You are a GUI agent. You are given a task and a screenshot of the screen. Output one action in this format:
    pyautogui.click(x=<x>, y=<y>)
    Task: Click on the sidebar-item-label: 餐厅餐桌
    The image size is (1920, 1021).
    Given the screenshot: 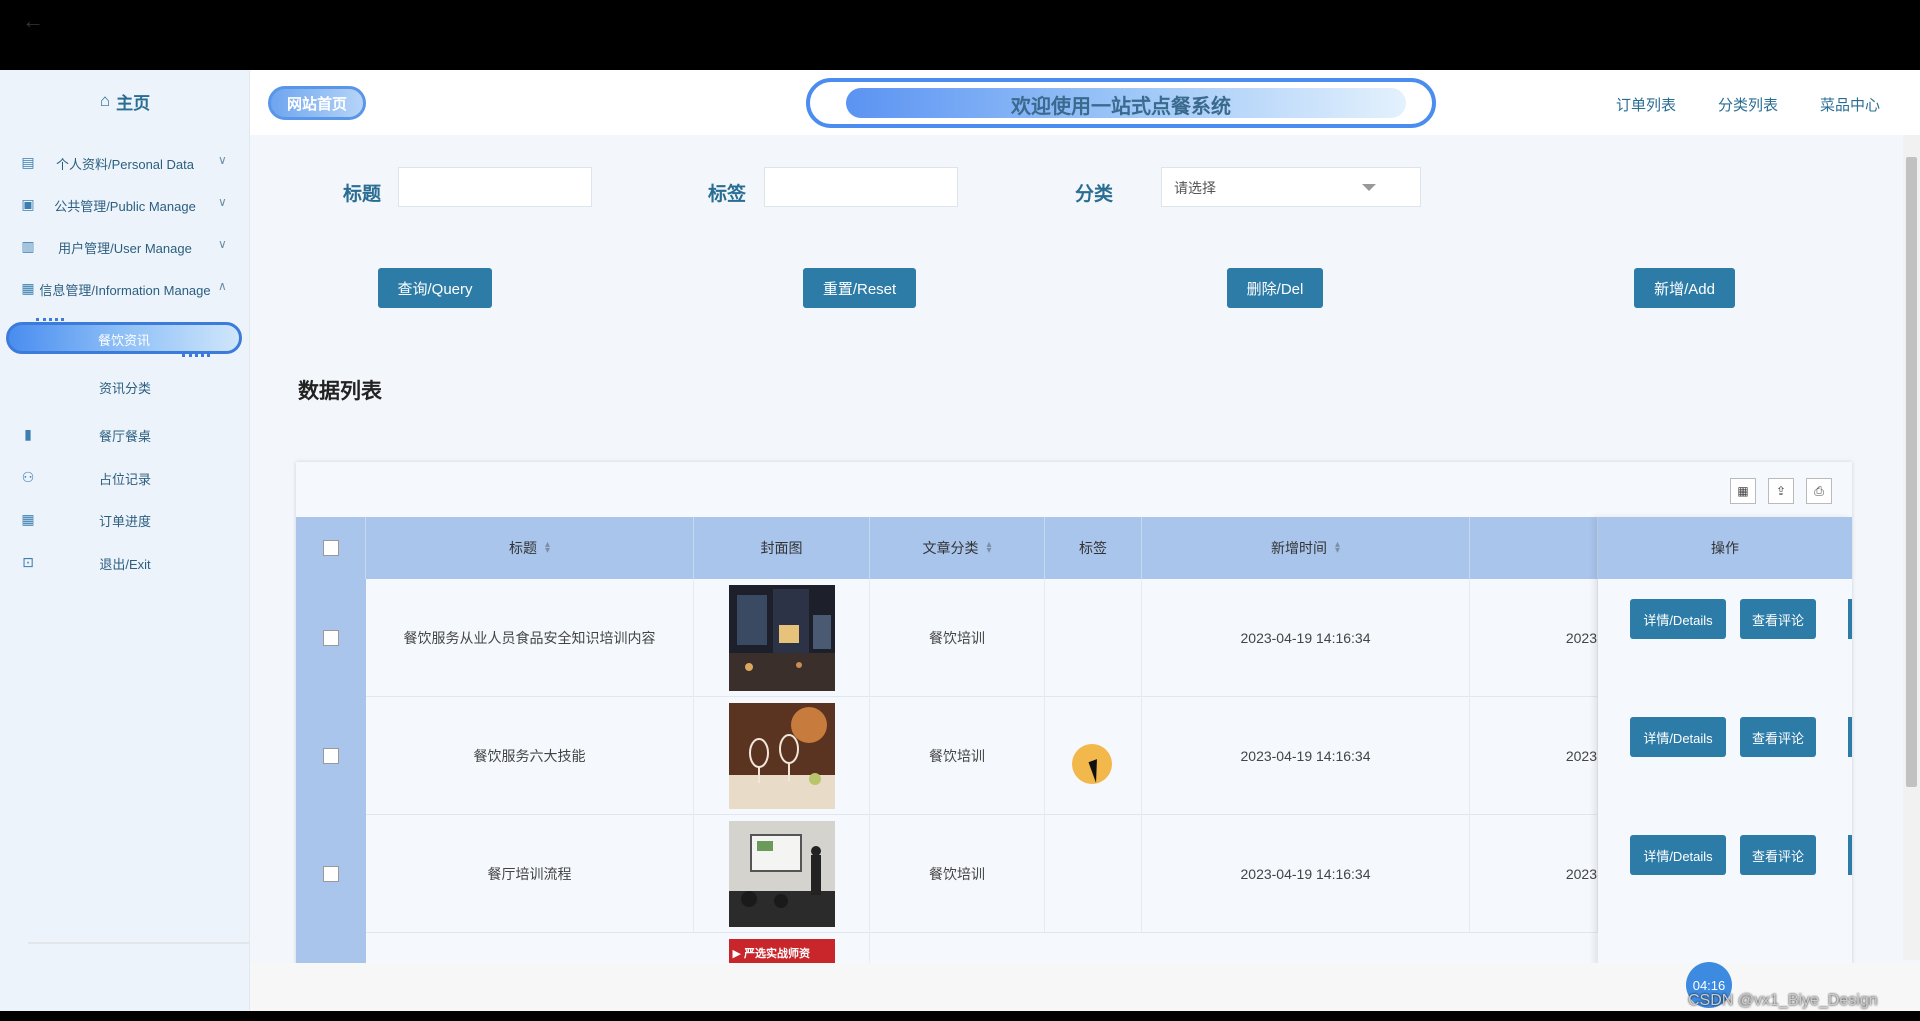 What is the action you would take?
    pyautogui.click(x=124, y=436)
    